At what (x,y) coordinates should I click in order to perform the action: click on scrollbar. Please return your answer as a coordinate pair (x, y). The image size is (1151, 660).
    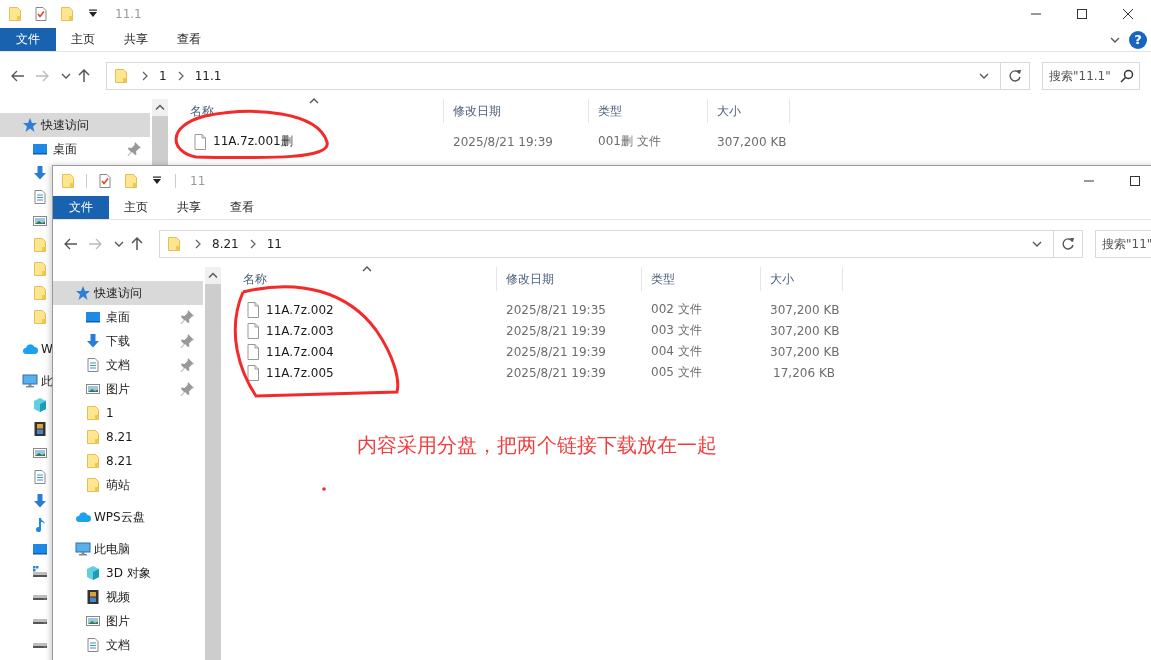
    Looking at the image, I should click on (213, 463).